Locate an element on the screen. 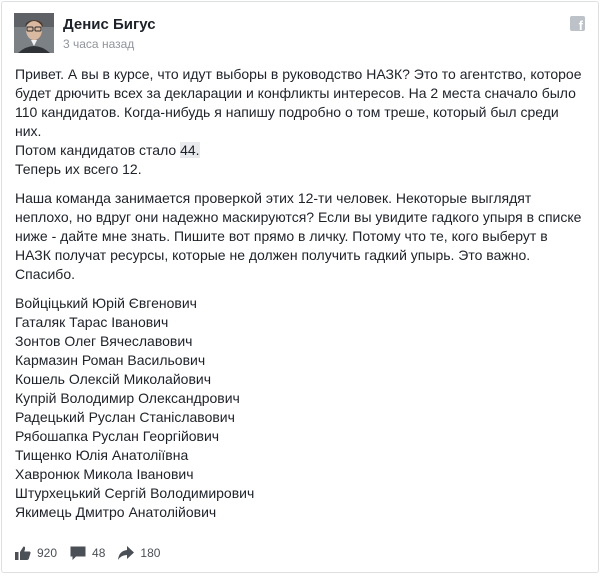 The image size is (602, 576). like-count: 920 is located at coordinates (47, 553).